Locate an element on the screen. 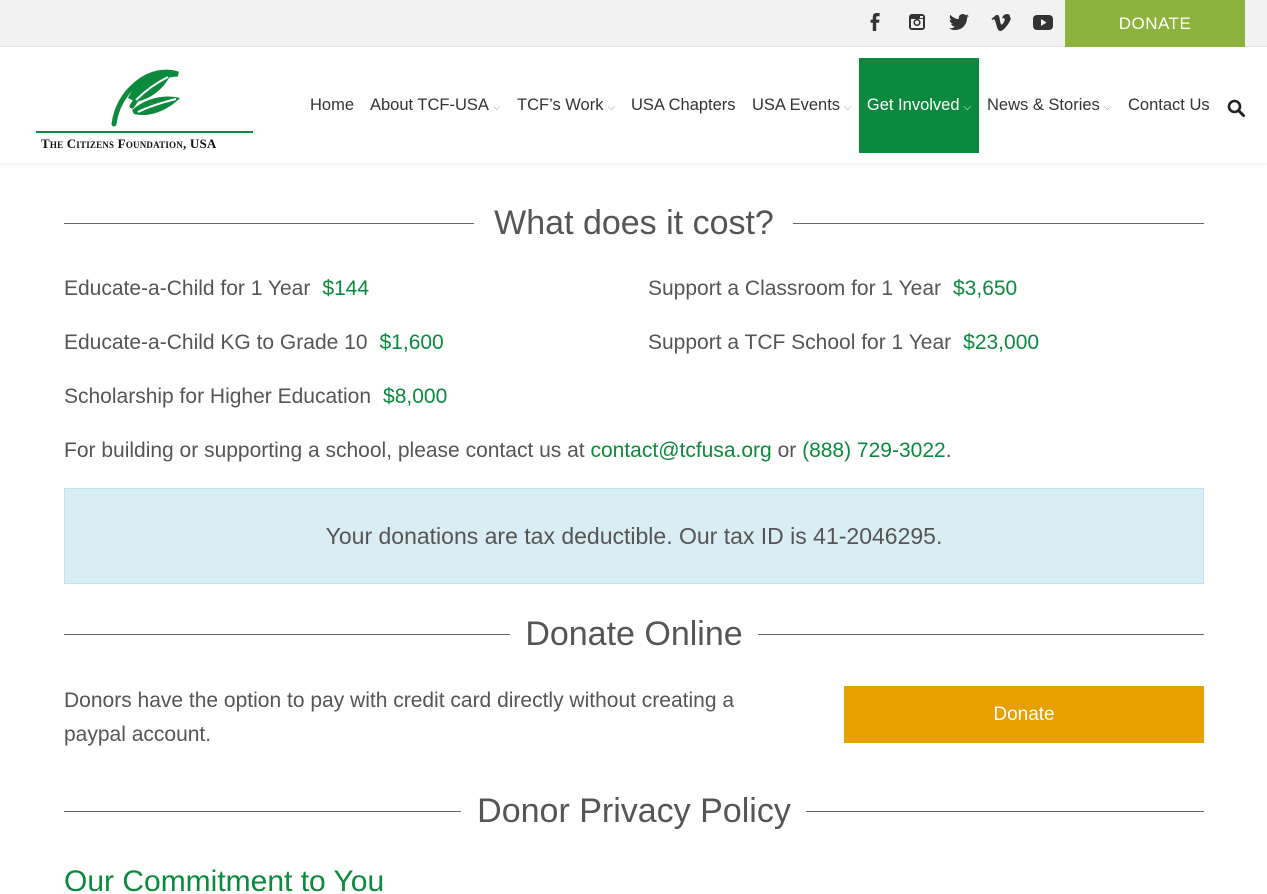 Image resolution: width=1267 pixels, height=894 pixels. nav-tcf-work: TCF’s Work ⌵ is located at coordinates (566, 105).